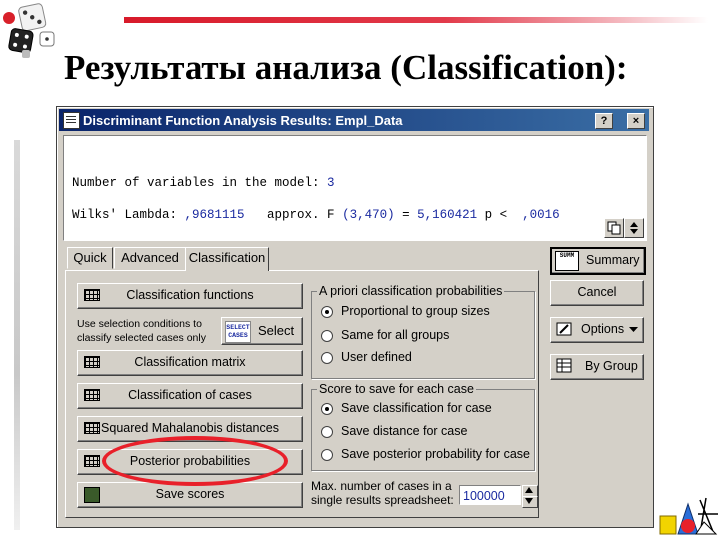 The width and height of the screenshot is (720, 540). What do you see at coordinates (227, 259) in the screenshot?
I see `tab-classification: Classification` at bounding box center [227, 259].